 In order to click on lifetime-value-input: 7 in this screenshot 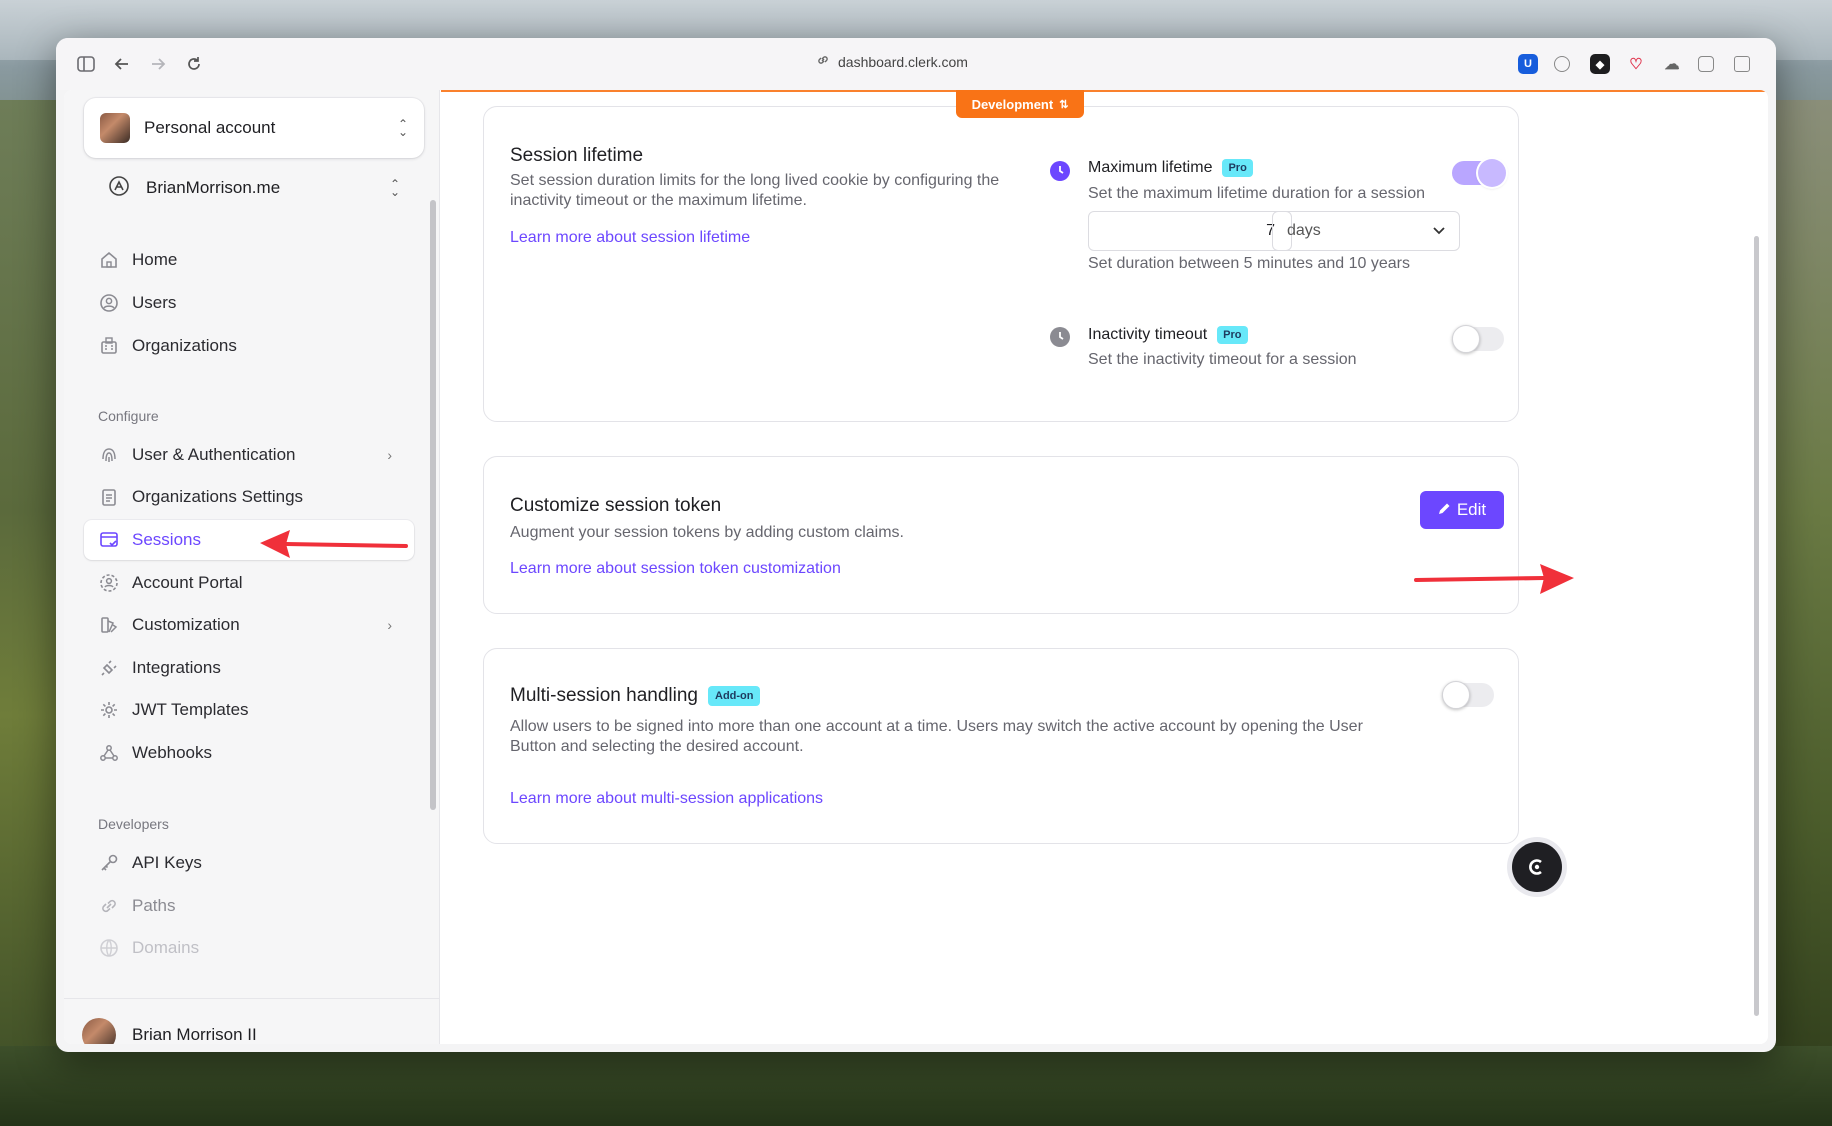, I will do `click(1190, 231)`.